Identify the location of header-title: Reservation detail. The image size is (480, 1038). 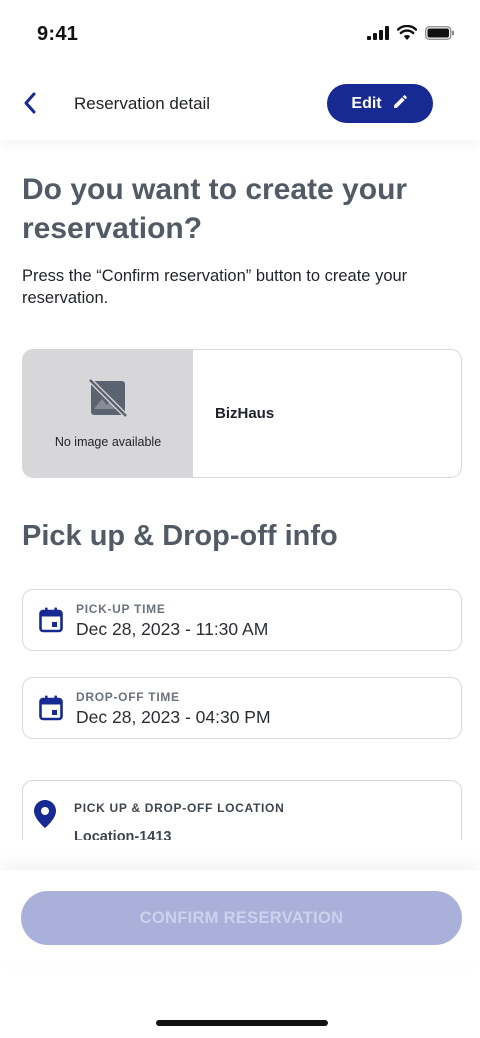
(142, 103).